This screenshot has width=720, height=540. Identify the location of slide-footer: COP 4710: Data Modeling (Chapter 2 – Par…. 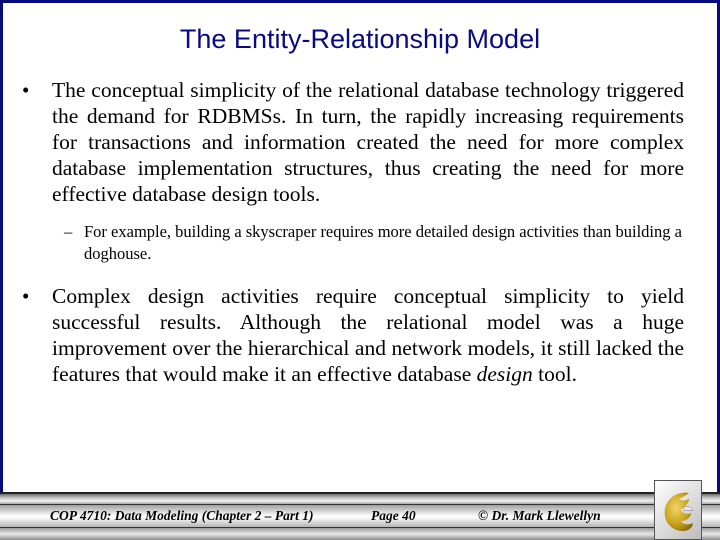
(360, 516).